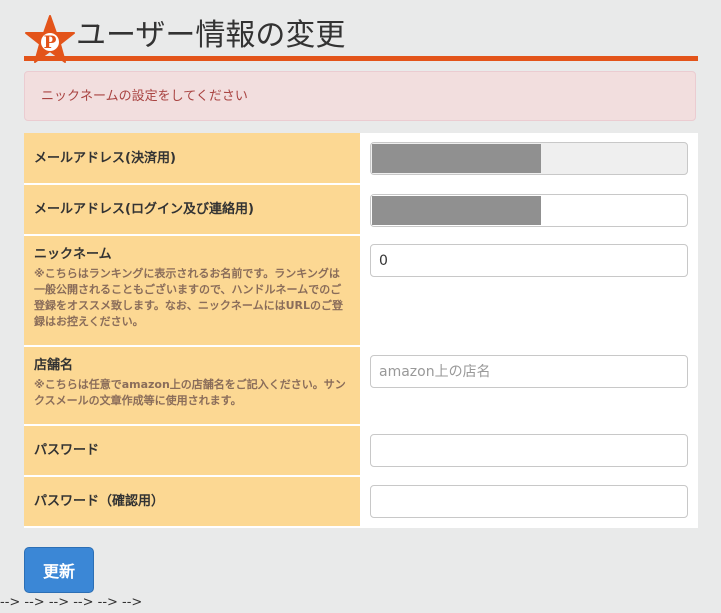 This screenshot has width=721, height=613. Describe the element at coordinates (67, 450) in the screenshot. I see `password-label: パスワード` at that location.